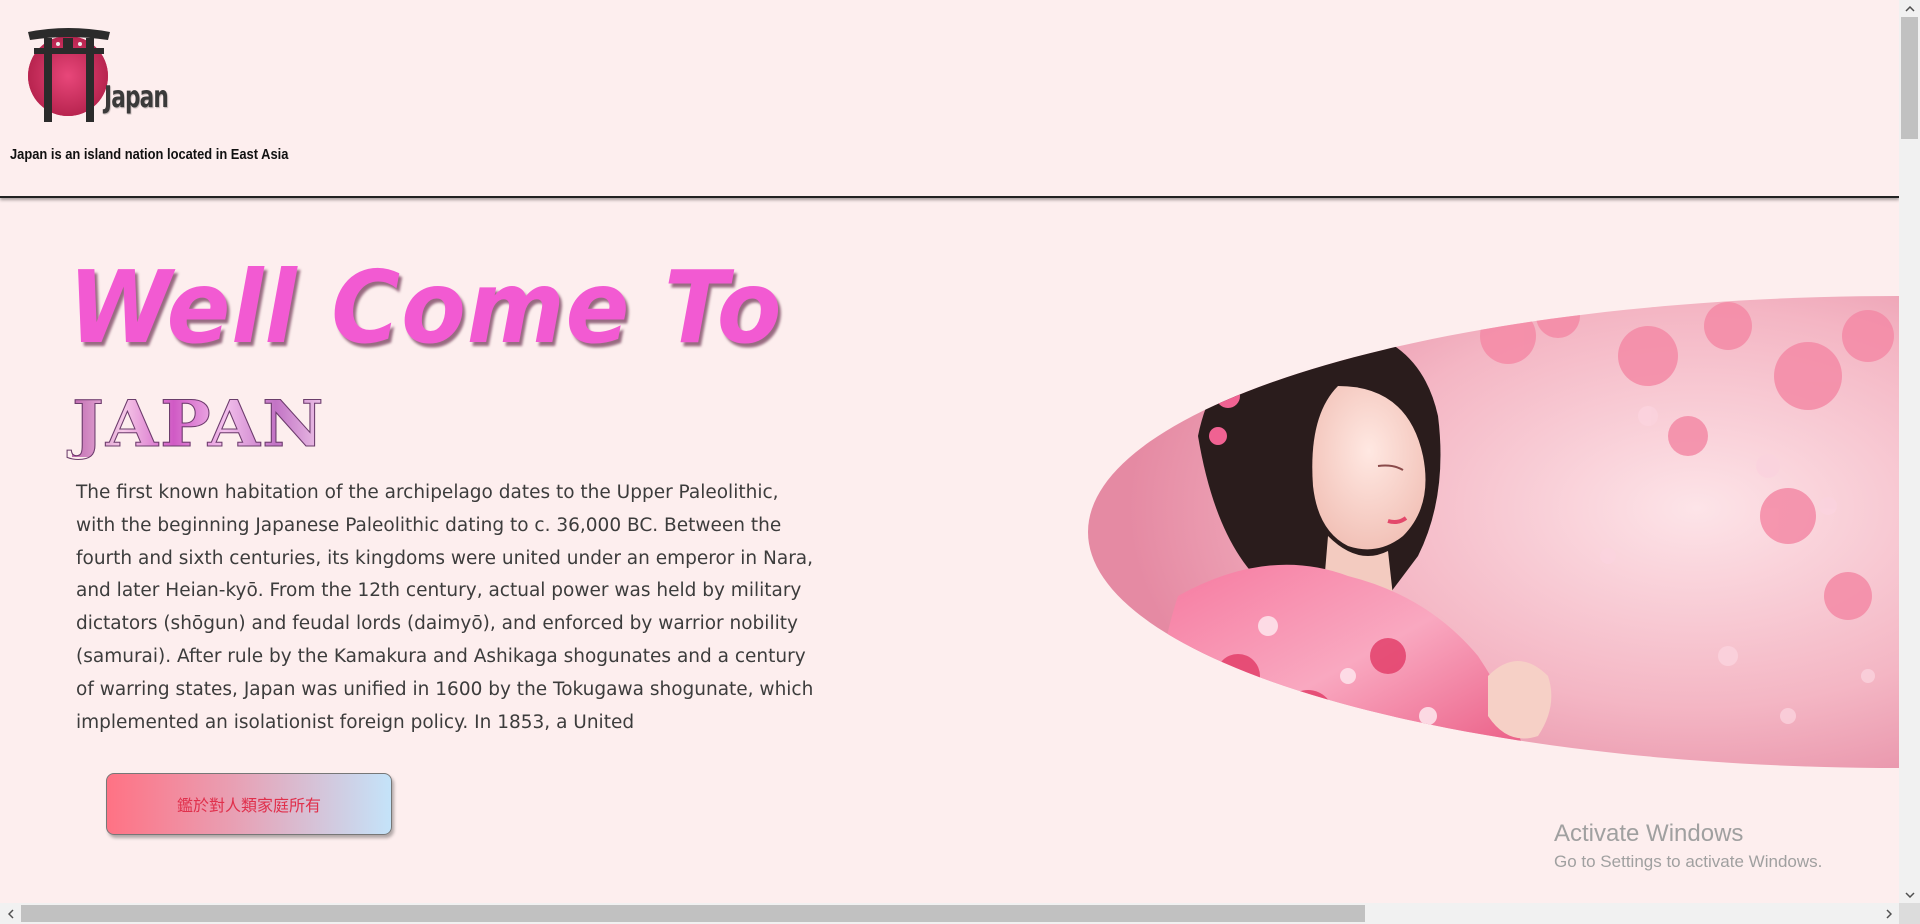 Image resolution: width=1920 pixels, height=924 pixels. Describe the element at coordinates (1909, 78) in the screenshot. I see `vertical-scroll-thumb` at that location.